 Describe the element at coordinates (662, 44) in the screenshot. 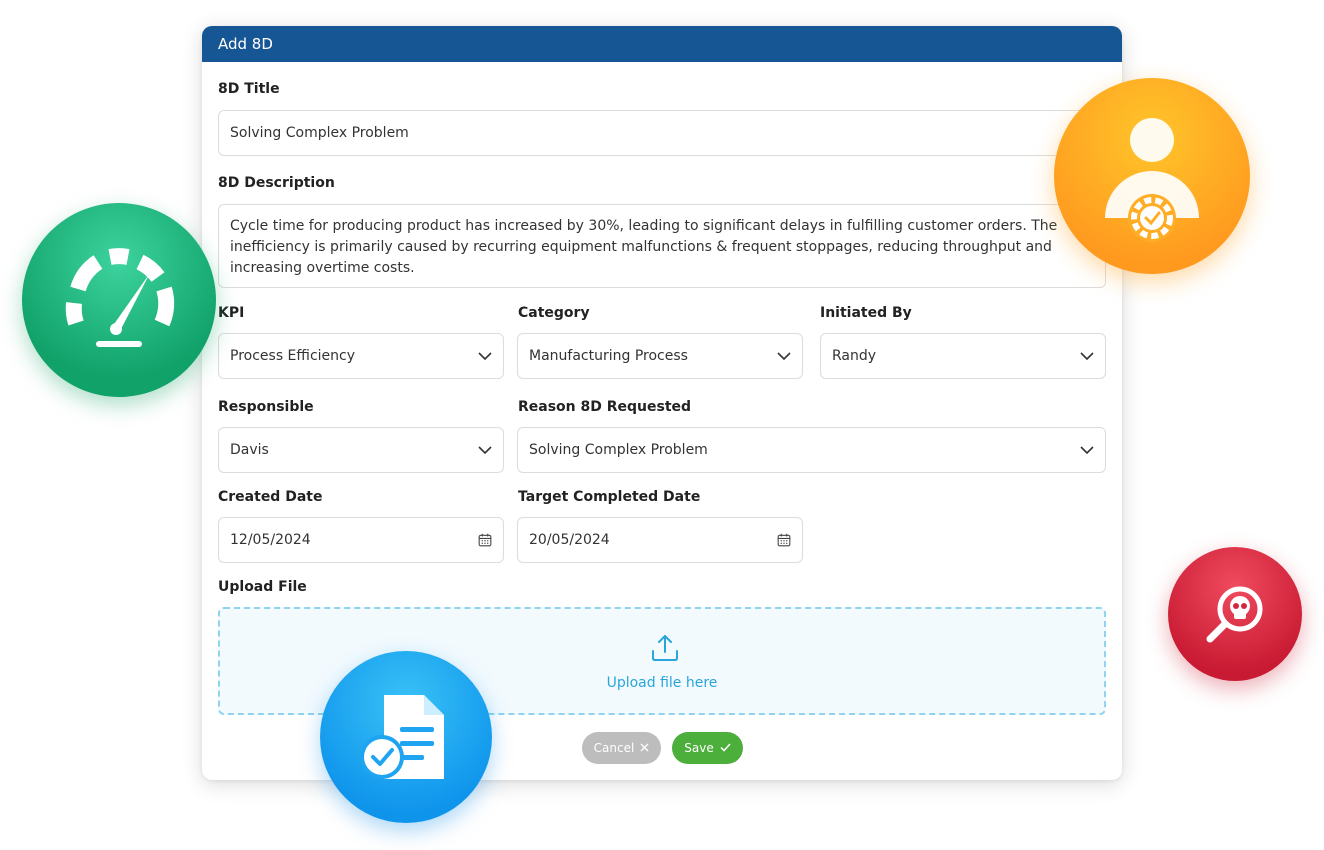

I see `dialog-header: Add 8D` at that location.